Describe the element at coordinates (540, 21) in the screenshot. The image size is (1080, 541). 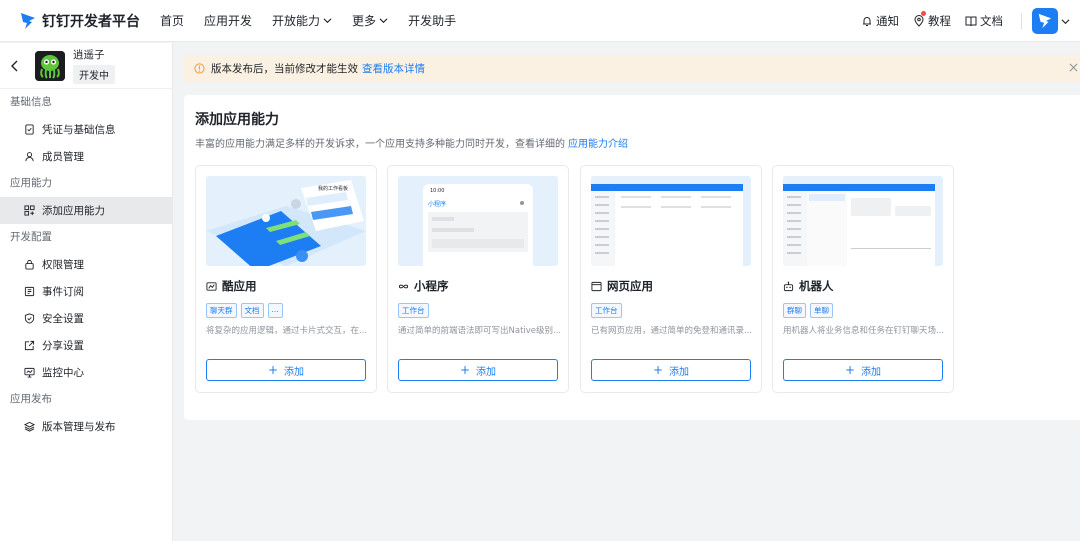
I see `top-nav-bar: 钉钉开发者平台 首页 应用开发 开放能力 更多 开发助手 通知 教程 文档` at that location.